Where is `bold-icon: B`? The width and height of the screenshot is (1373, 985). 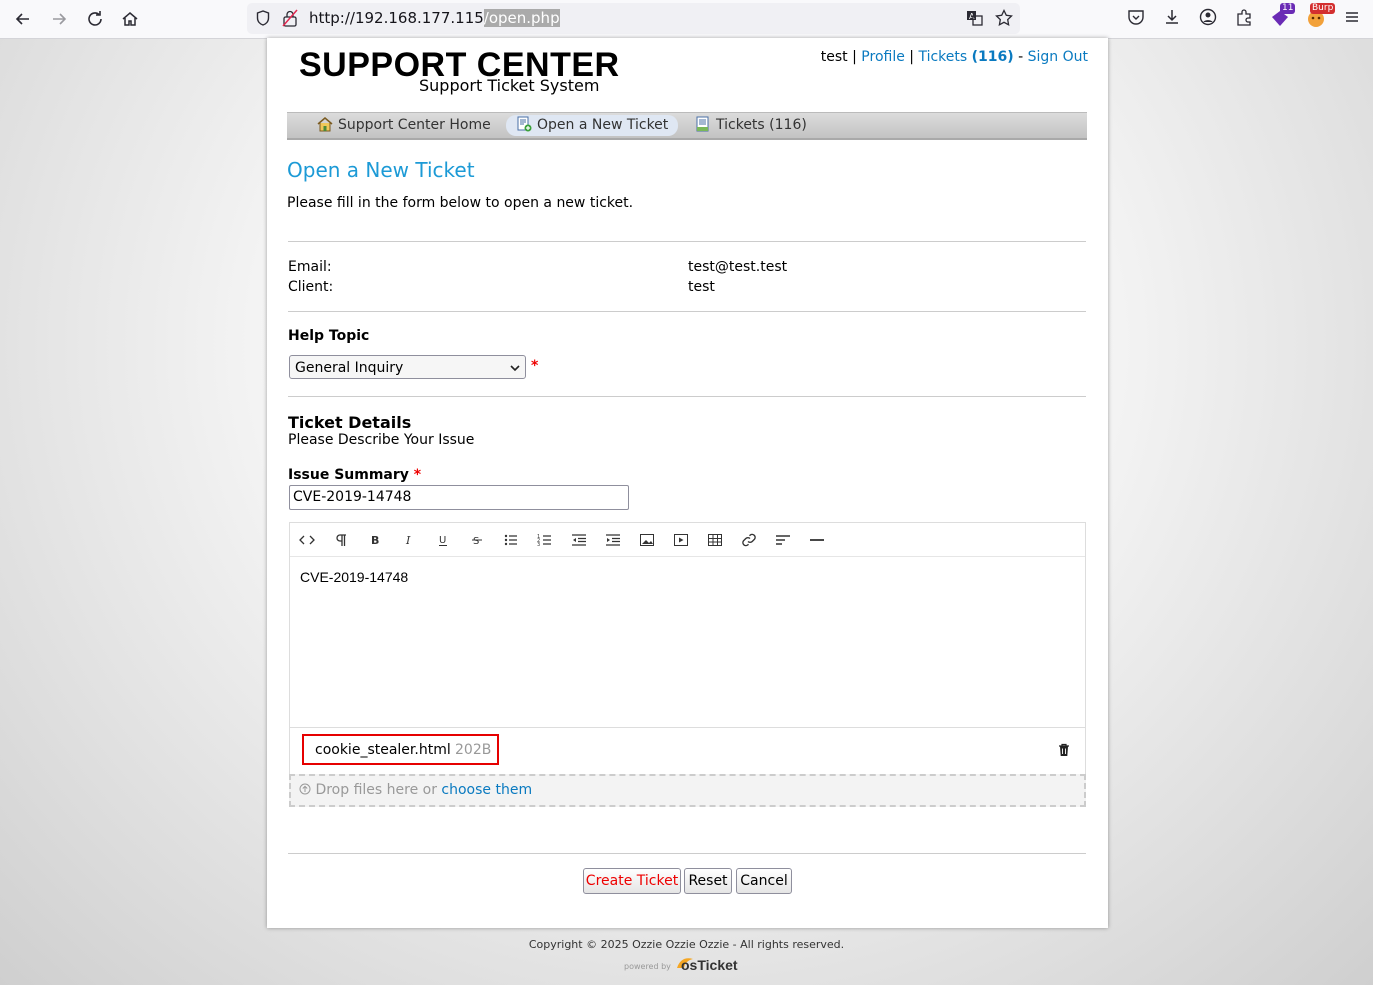
bold-icon: B is located at coordinates (375, 540).